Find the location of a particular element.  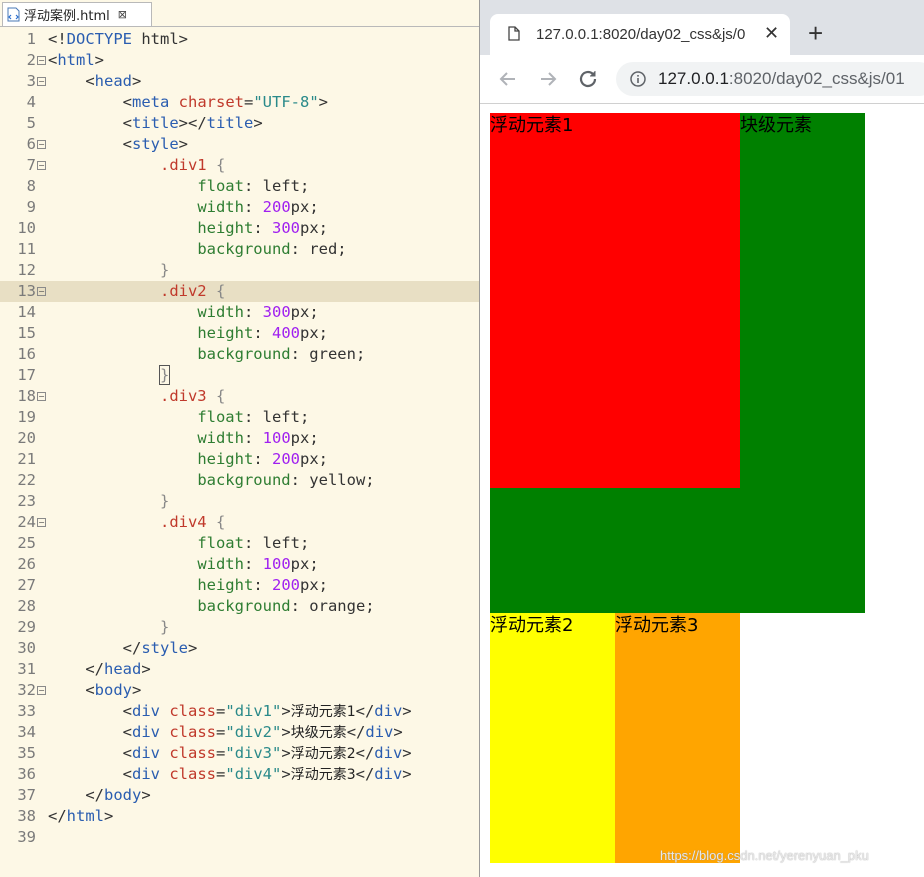

code-line: 1 <!DOCTYPE html> is located at coordinates (239, 39).